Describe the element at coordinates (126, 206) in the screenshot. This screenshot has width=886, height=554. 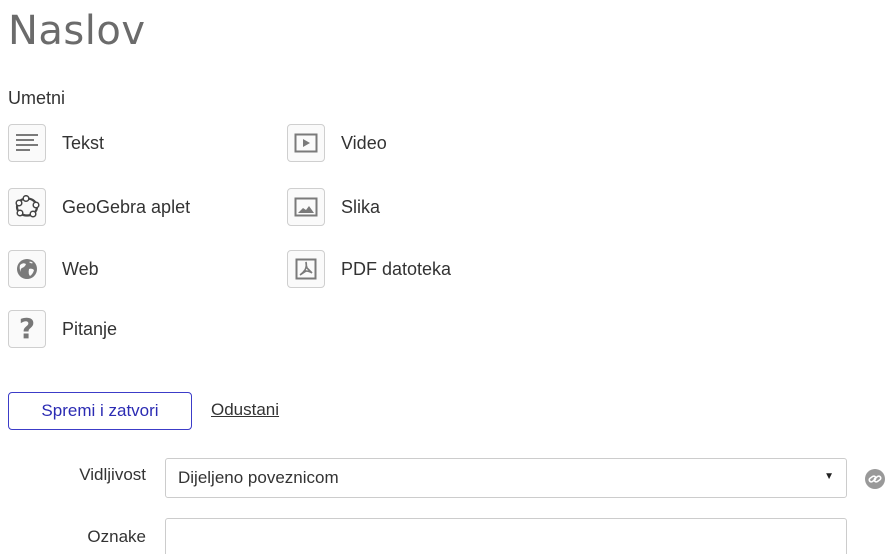
I see `insert-geogebra-label: GeoGebra aplet` at that location.